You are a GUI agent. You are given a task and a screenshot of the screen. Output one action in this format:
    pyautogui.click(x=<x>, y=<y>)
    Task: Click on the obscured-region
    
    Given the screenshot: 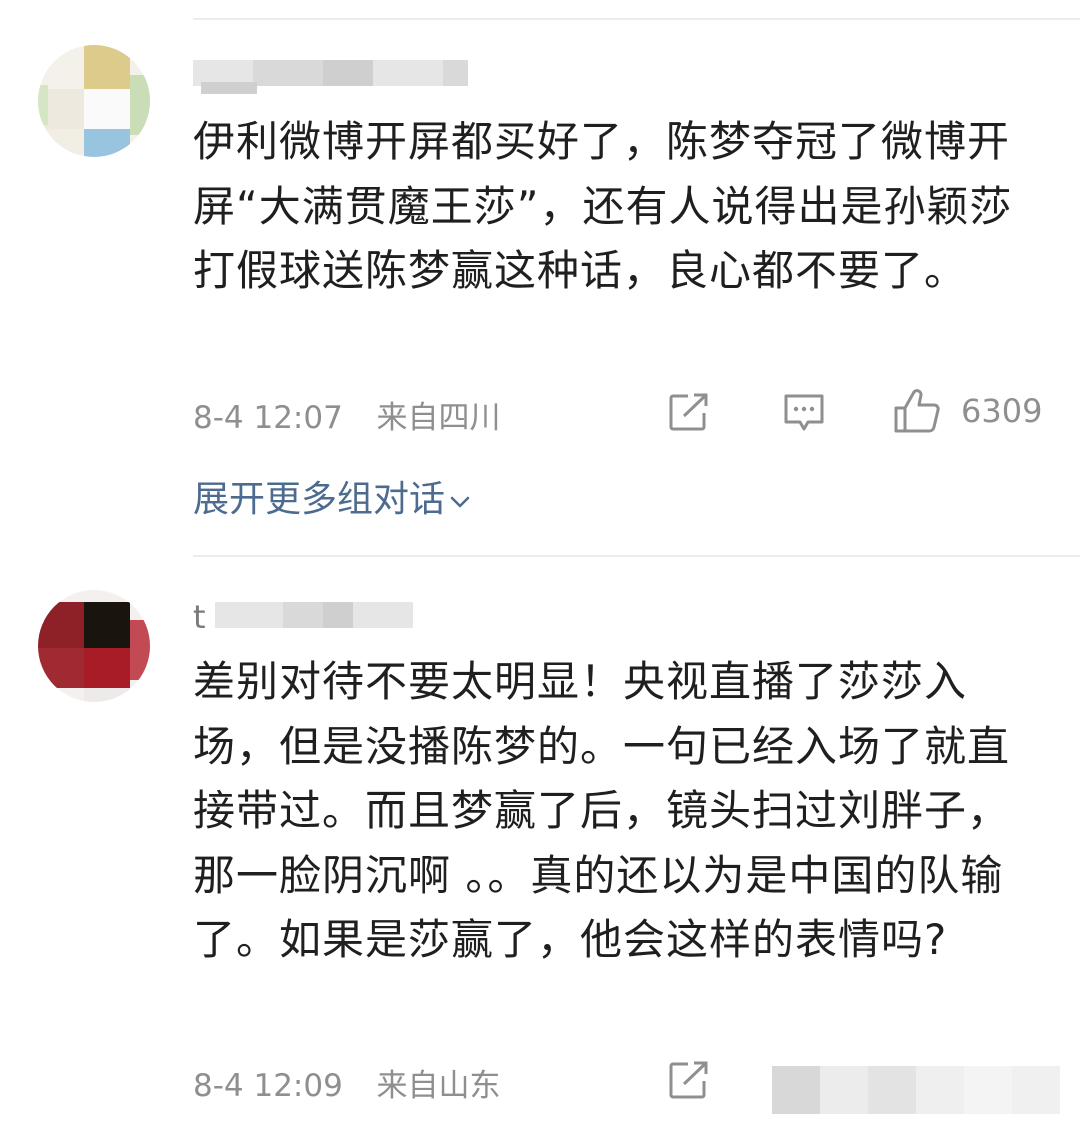 What is the action you would take?
    pyautogui.click(x=926, y=1088)
    